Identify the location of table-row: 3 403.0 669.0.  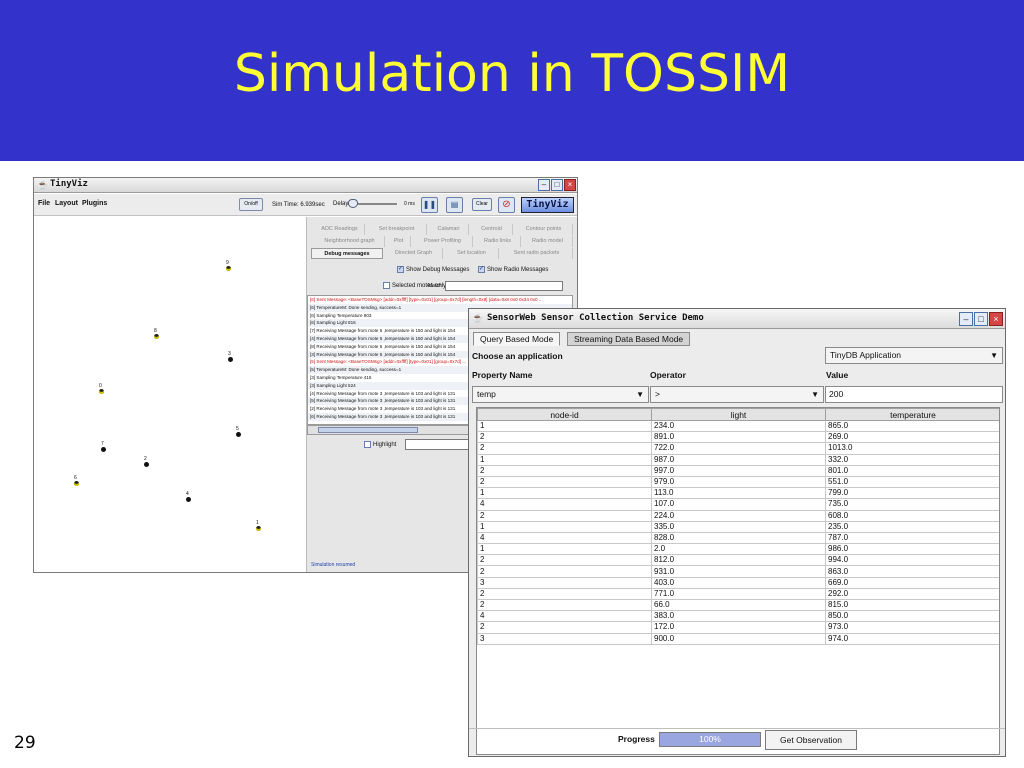
(738, 582).